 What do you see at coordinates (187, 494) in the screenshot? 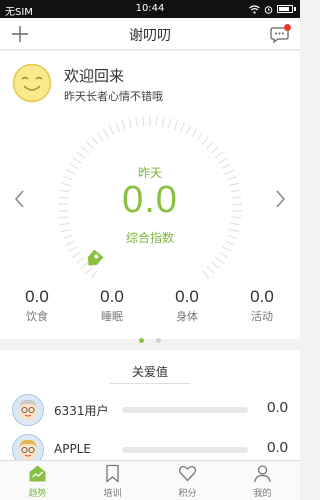
I see `tab-label: 积分` at bounding box center [187, 494].